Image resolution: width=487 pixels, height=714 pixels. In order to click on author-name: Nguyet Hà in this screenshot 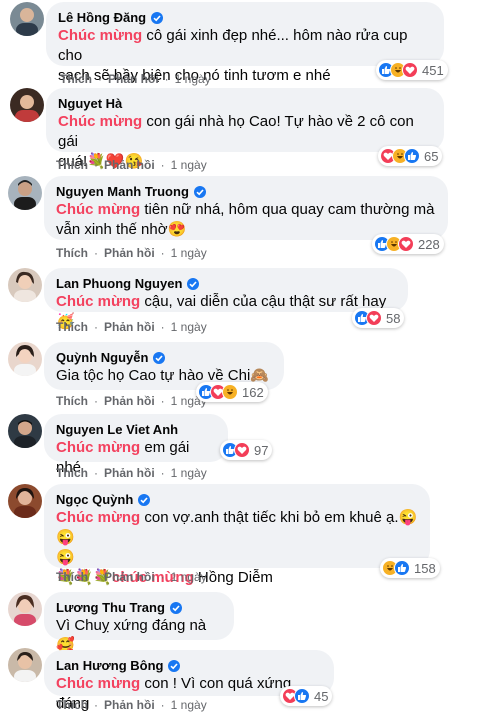, I will do `click(90, 103)`.